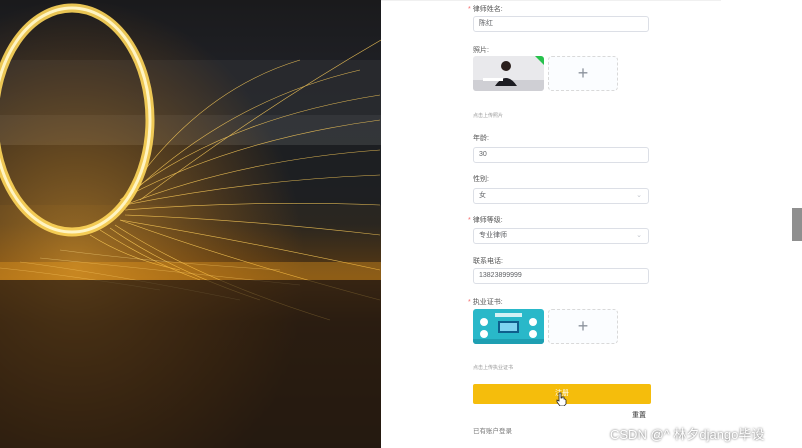  Describe the element at coordinates (797, 224) in the screenshot. I see `scrollbar-thumb` at that location.